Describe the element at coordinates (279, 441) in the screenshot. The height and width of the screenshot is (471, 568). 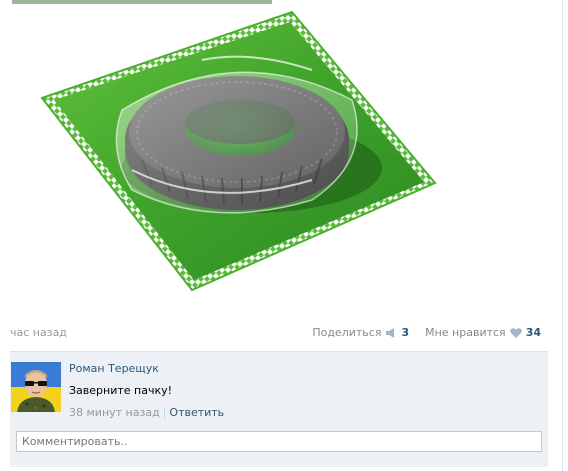
I see `comment-input` at that location.